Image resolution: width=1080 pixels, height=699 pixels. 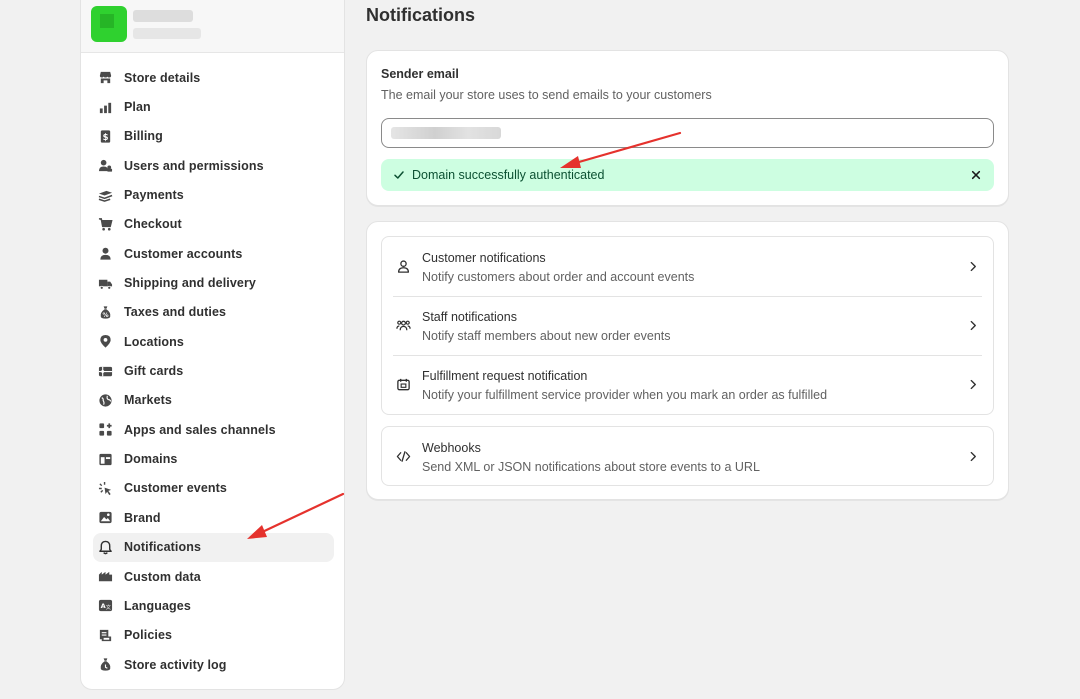 What do you see at coordinates (105, 312) in the screenshot?
I see `money-bag-icon: %` at bounding box center [105, 312].